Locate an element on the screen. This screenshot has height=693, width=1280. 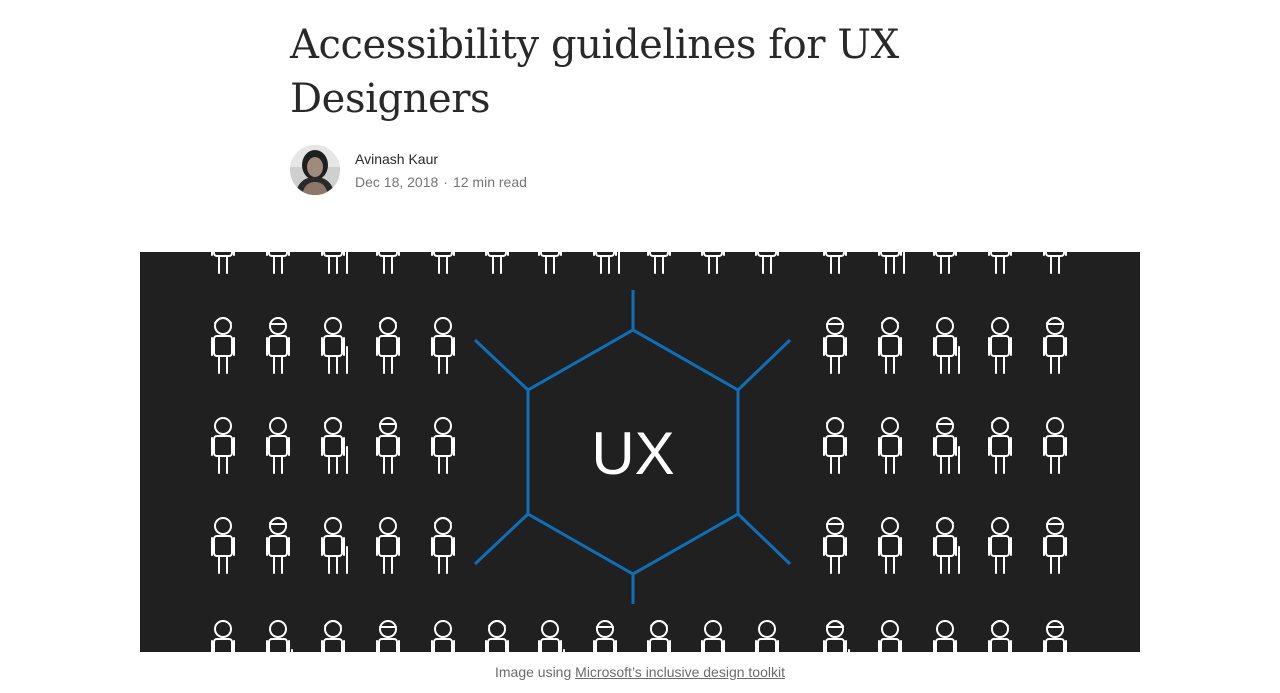
author-photo is located at coordinates (315, 170).